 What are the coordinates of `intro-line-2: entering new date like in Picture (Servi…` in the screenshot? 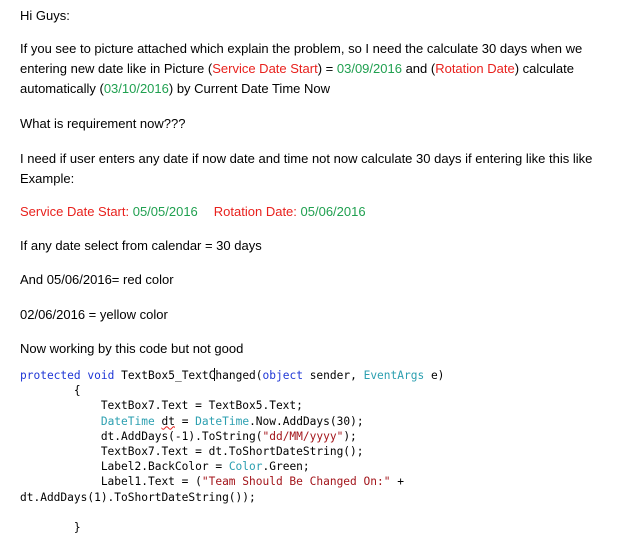 It's located at (322, 69).